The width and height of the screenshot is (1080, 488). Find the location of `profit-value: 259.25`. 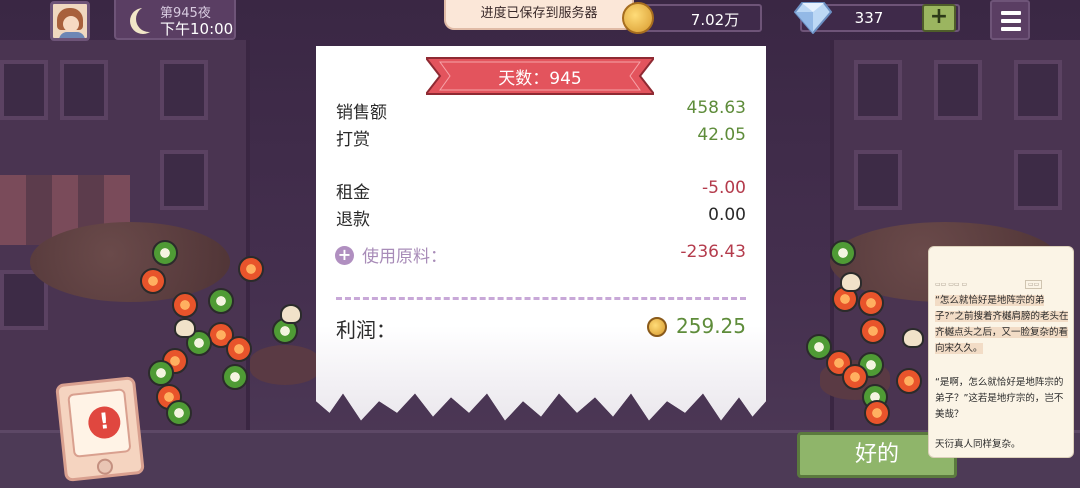

profit-value: 259.25 is located at coordinates (711, 326).